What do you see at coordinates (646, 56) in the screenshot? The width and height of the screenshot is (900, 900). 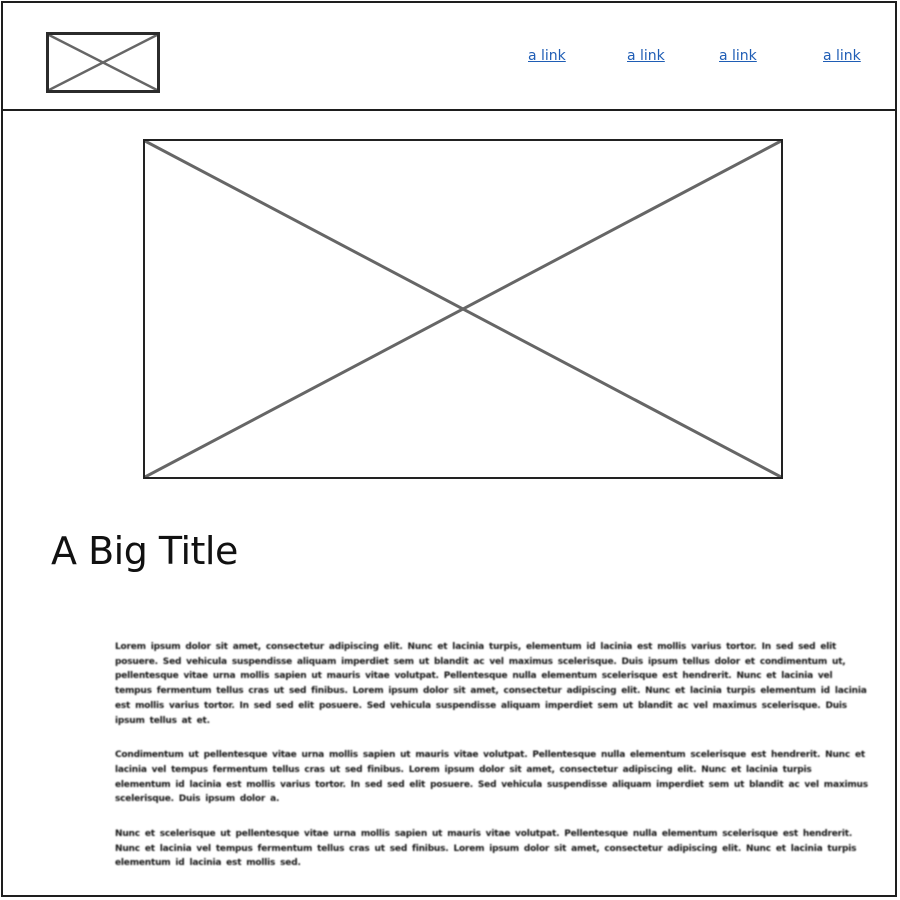 I see `nav-link-2: a link` at bounding box center [646, 56].